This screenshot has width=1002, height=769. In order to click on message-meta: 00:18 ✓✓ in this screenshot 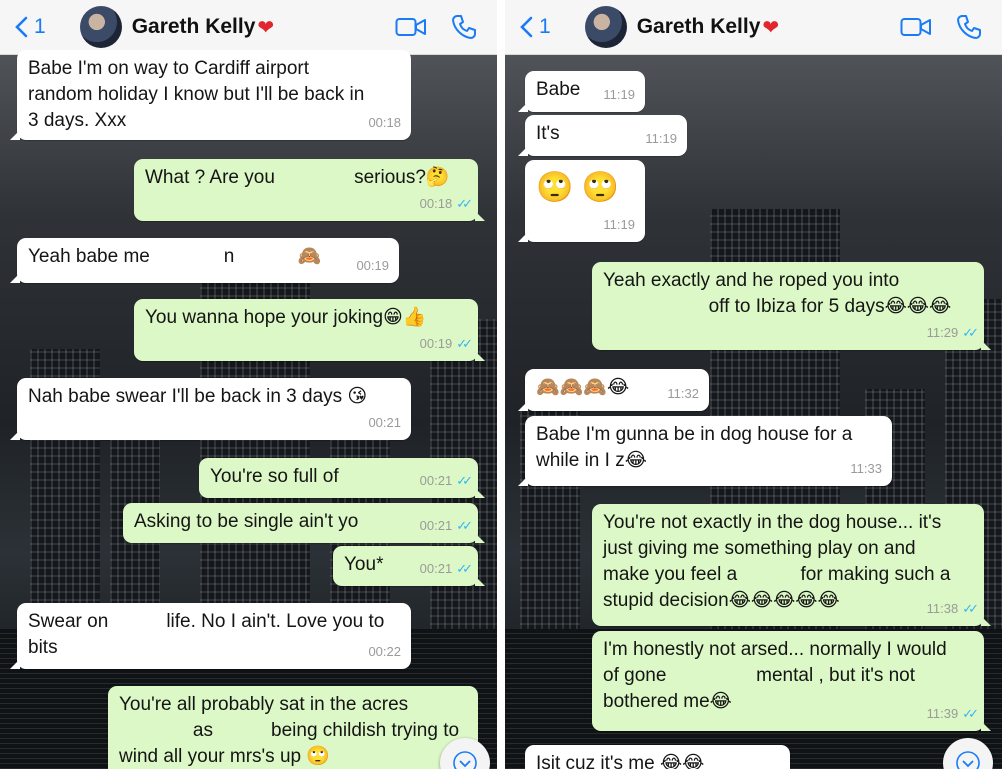, I will do `click(446, 204)`.